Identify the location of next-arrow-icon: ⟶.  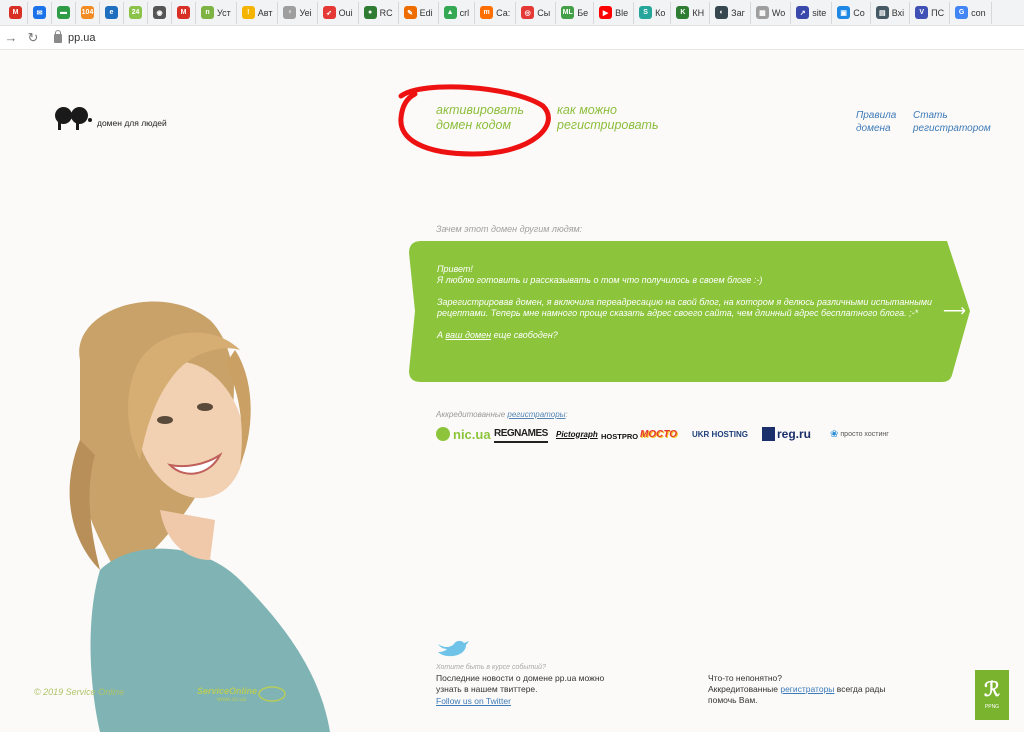
(954, 311).